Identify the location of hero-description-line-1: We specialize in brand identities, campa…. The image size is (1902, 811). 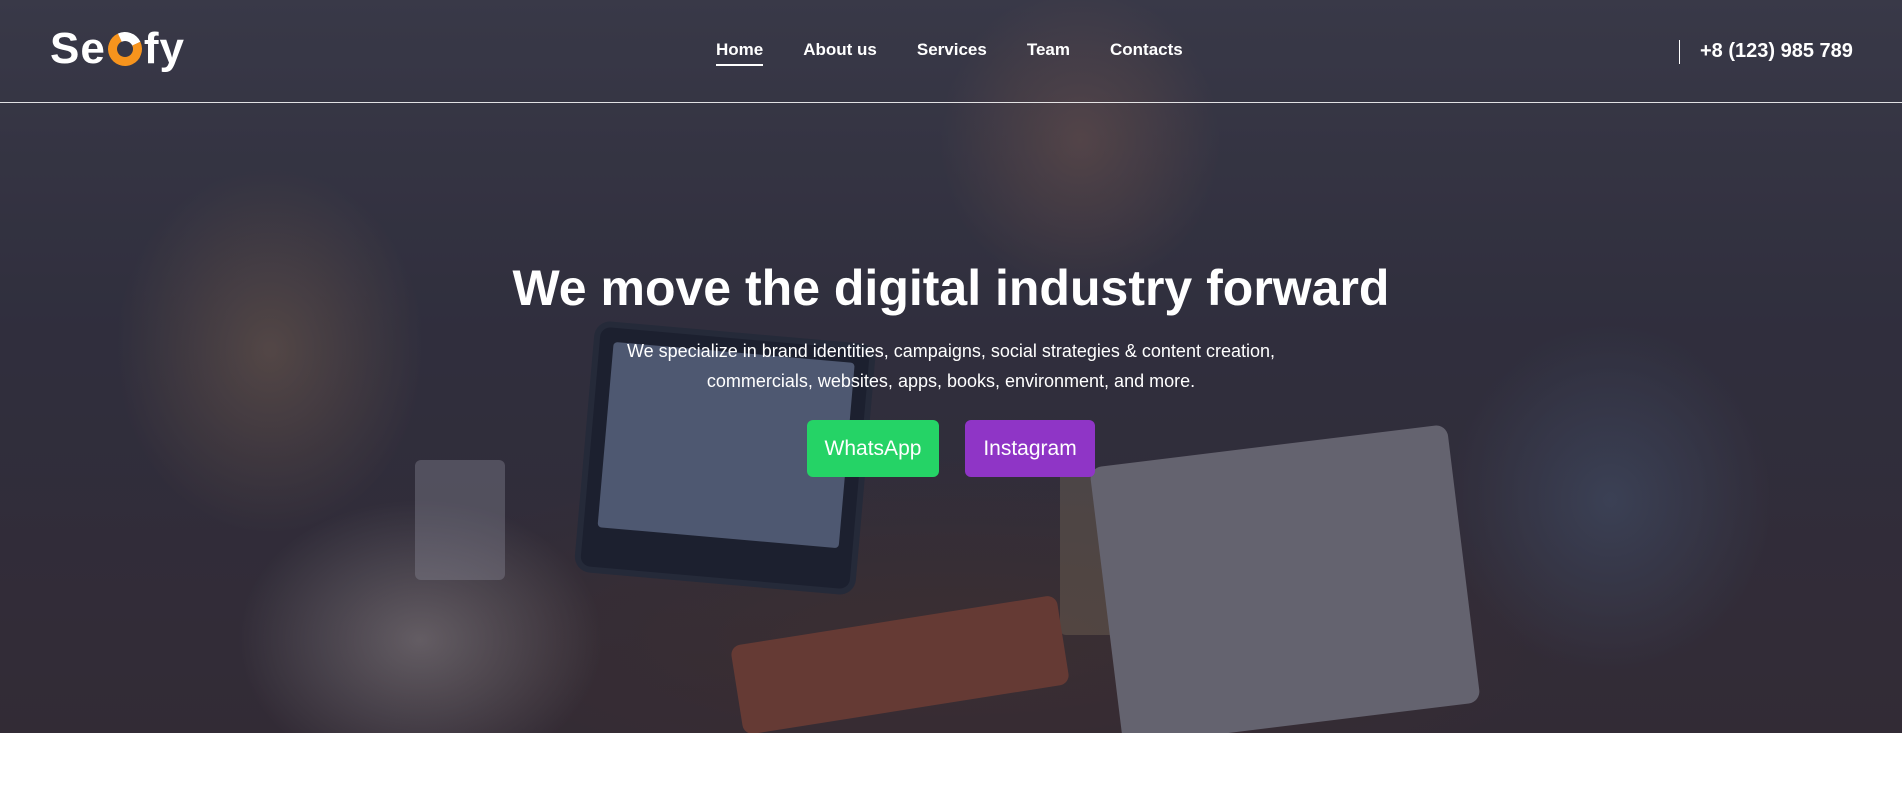
(950, 351).